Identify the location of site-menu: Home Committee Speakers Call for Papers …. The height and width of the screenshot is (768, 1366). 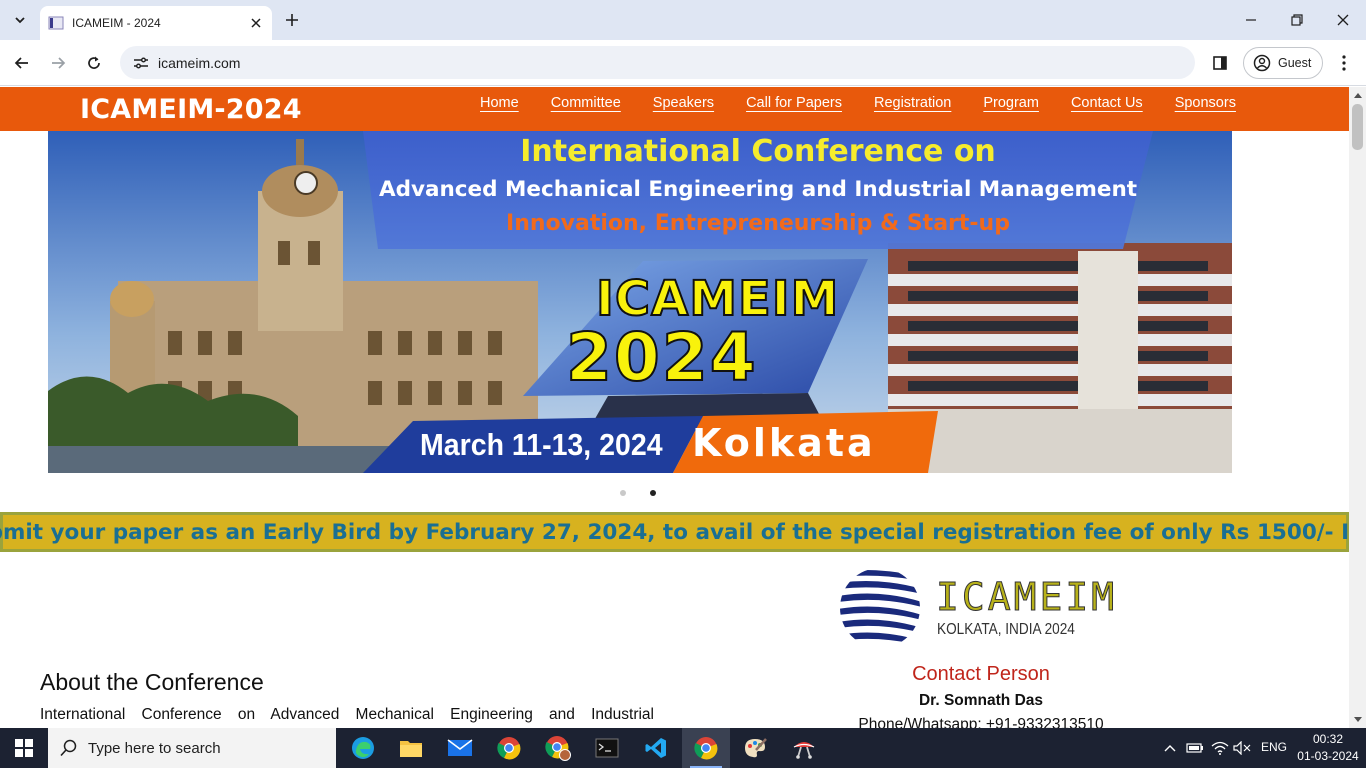
(874, 103).